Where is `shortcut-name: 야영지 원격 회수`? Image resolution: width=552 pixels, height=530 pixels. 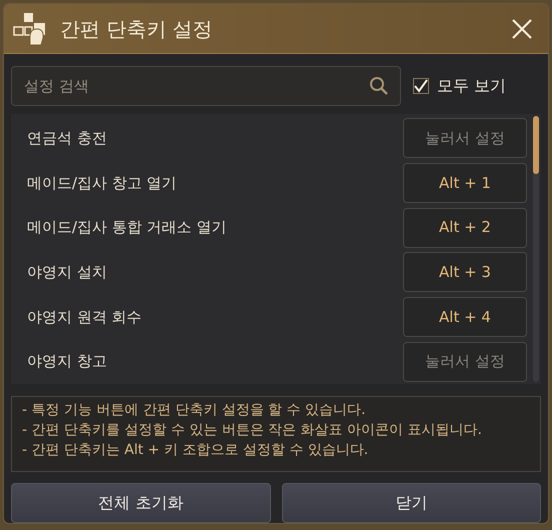 shortcut-name: 야영지 원격 회수 is located at coordinates (84, 317).